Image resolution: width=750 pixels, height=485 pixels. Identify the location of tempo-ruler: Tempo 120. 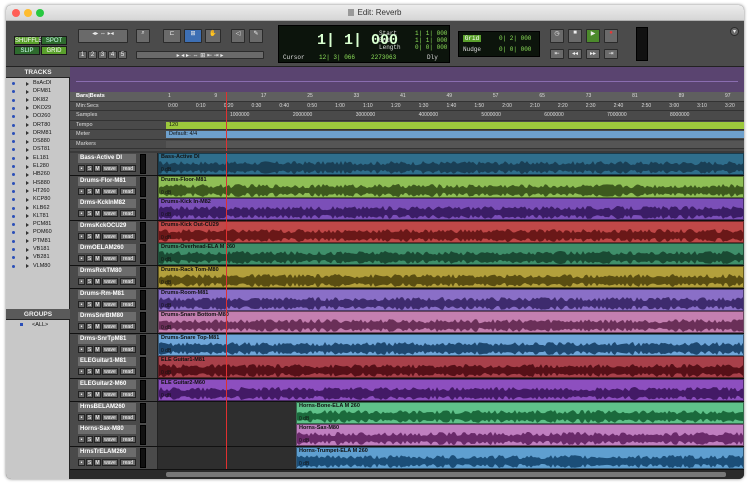
(407, 125).